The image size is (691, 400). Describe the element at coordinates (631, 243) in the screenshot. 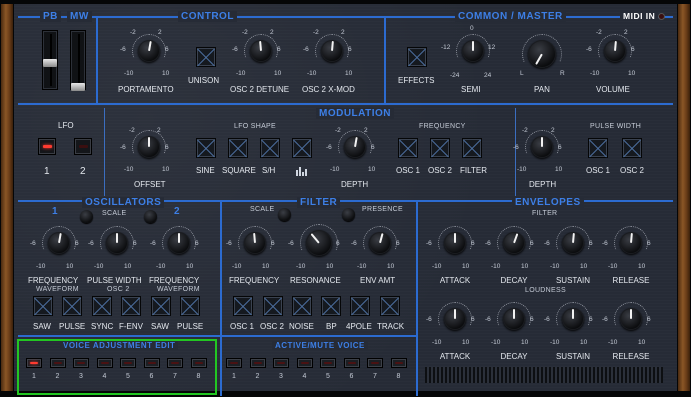

I see `filter-release-knob` at that location.